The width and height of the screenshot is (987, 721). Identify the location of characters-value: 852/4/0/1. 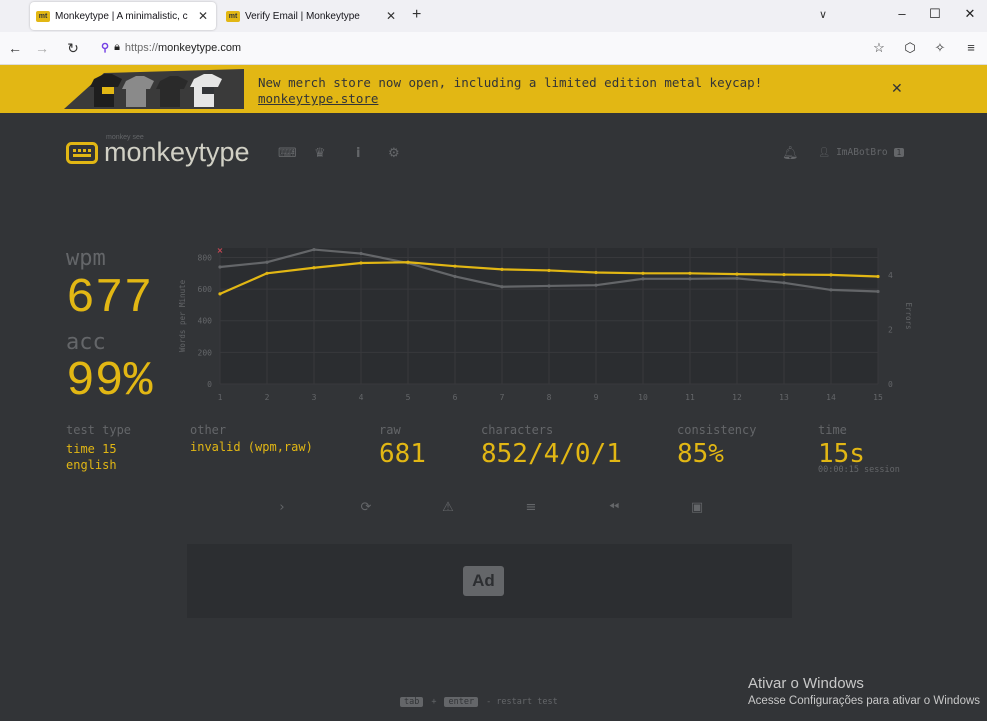
(551, 454).